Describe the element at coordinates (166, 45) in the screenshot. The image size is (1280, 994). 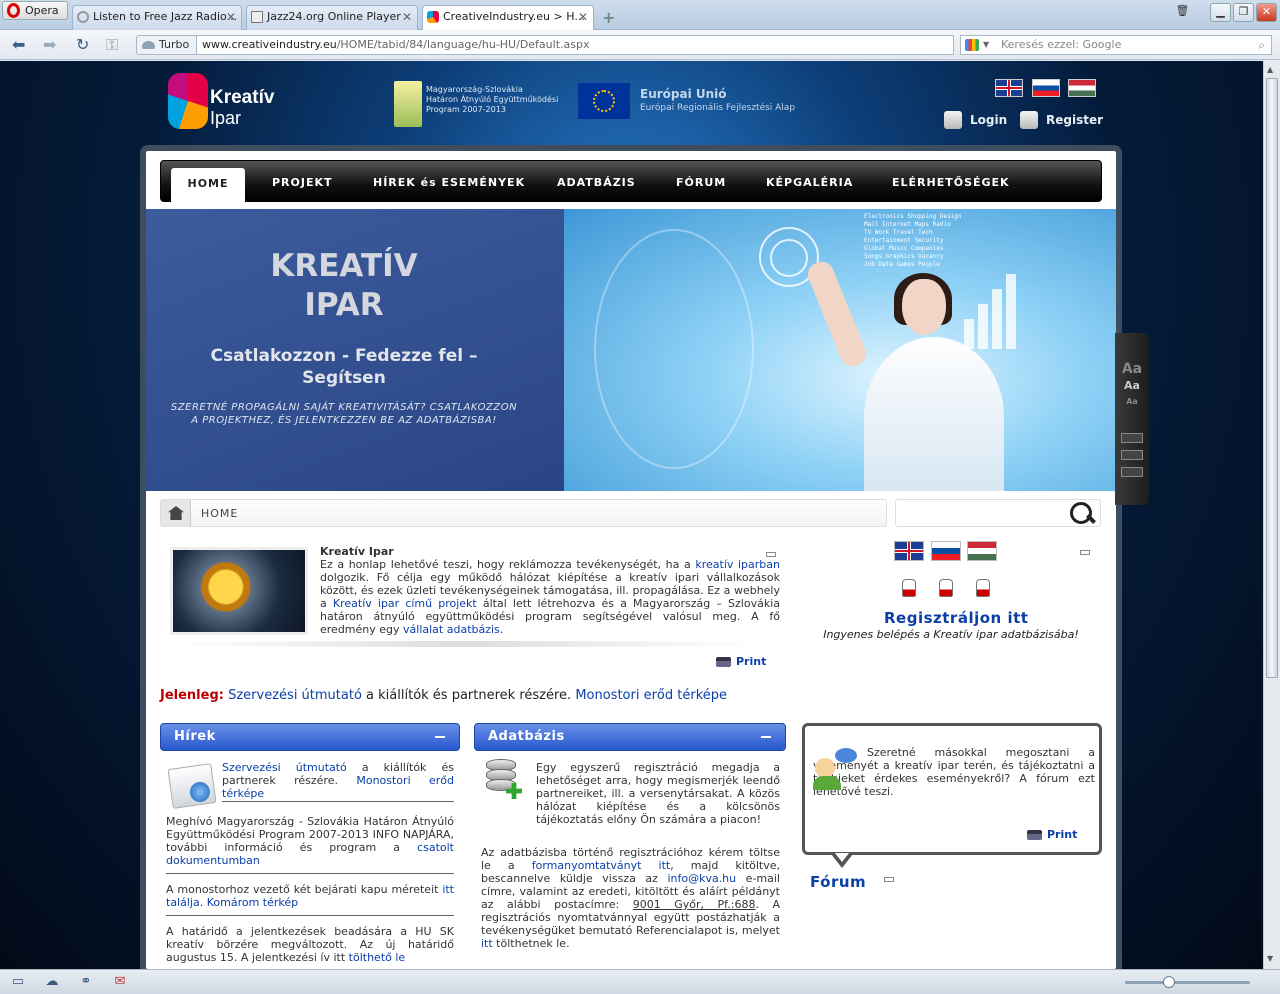
I see `turbo-button: Turbo` at that location.